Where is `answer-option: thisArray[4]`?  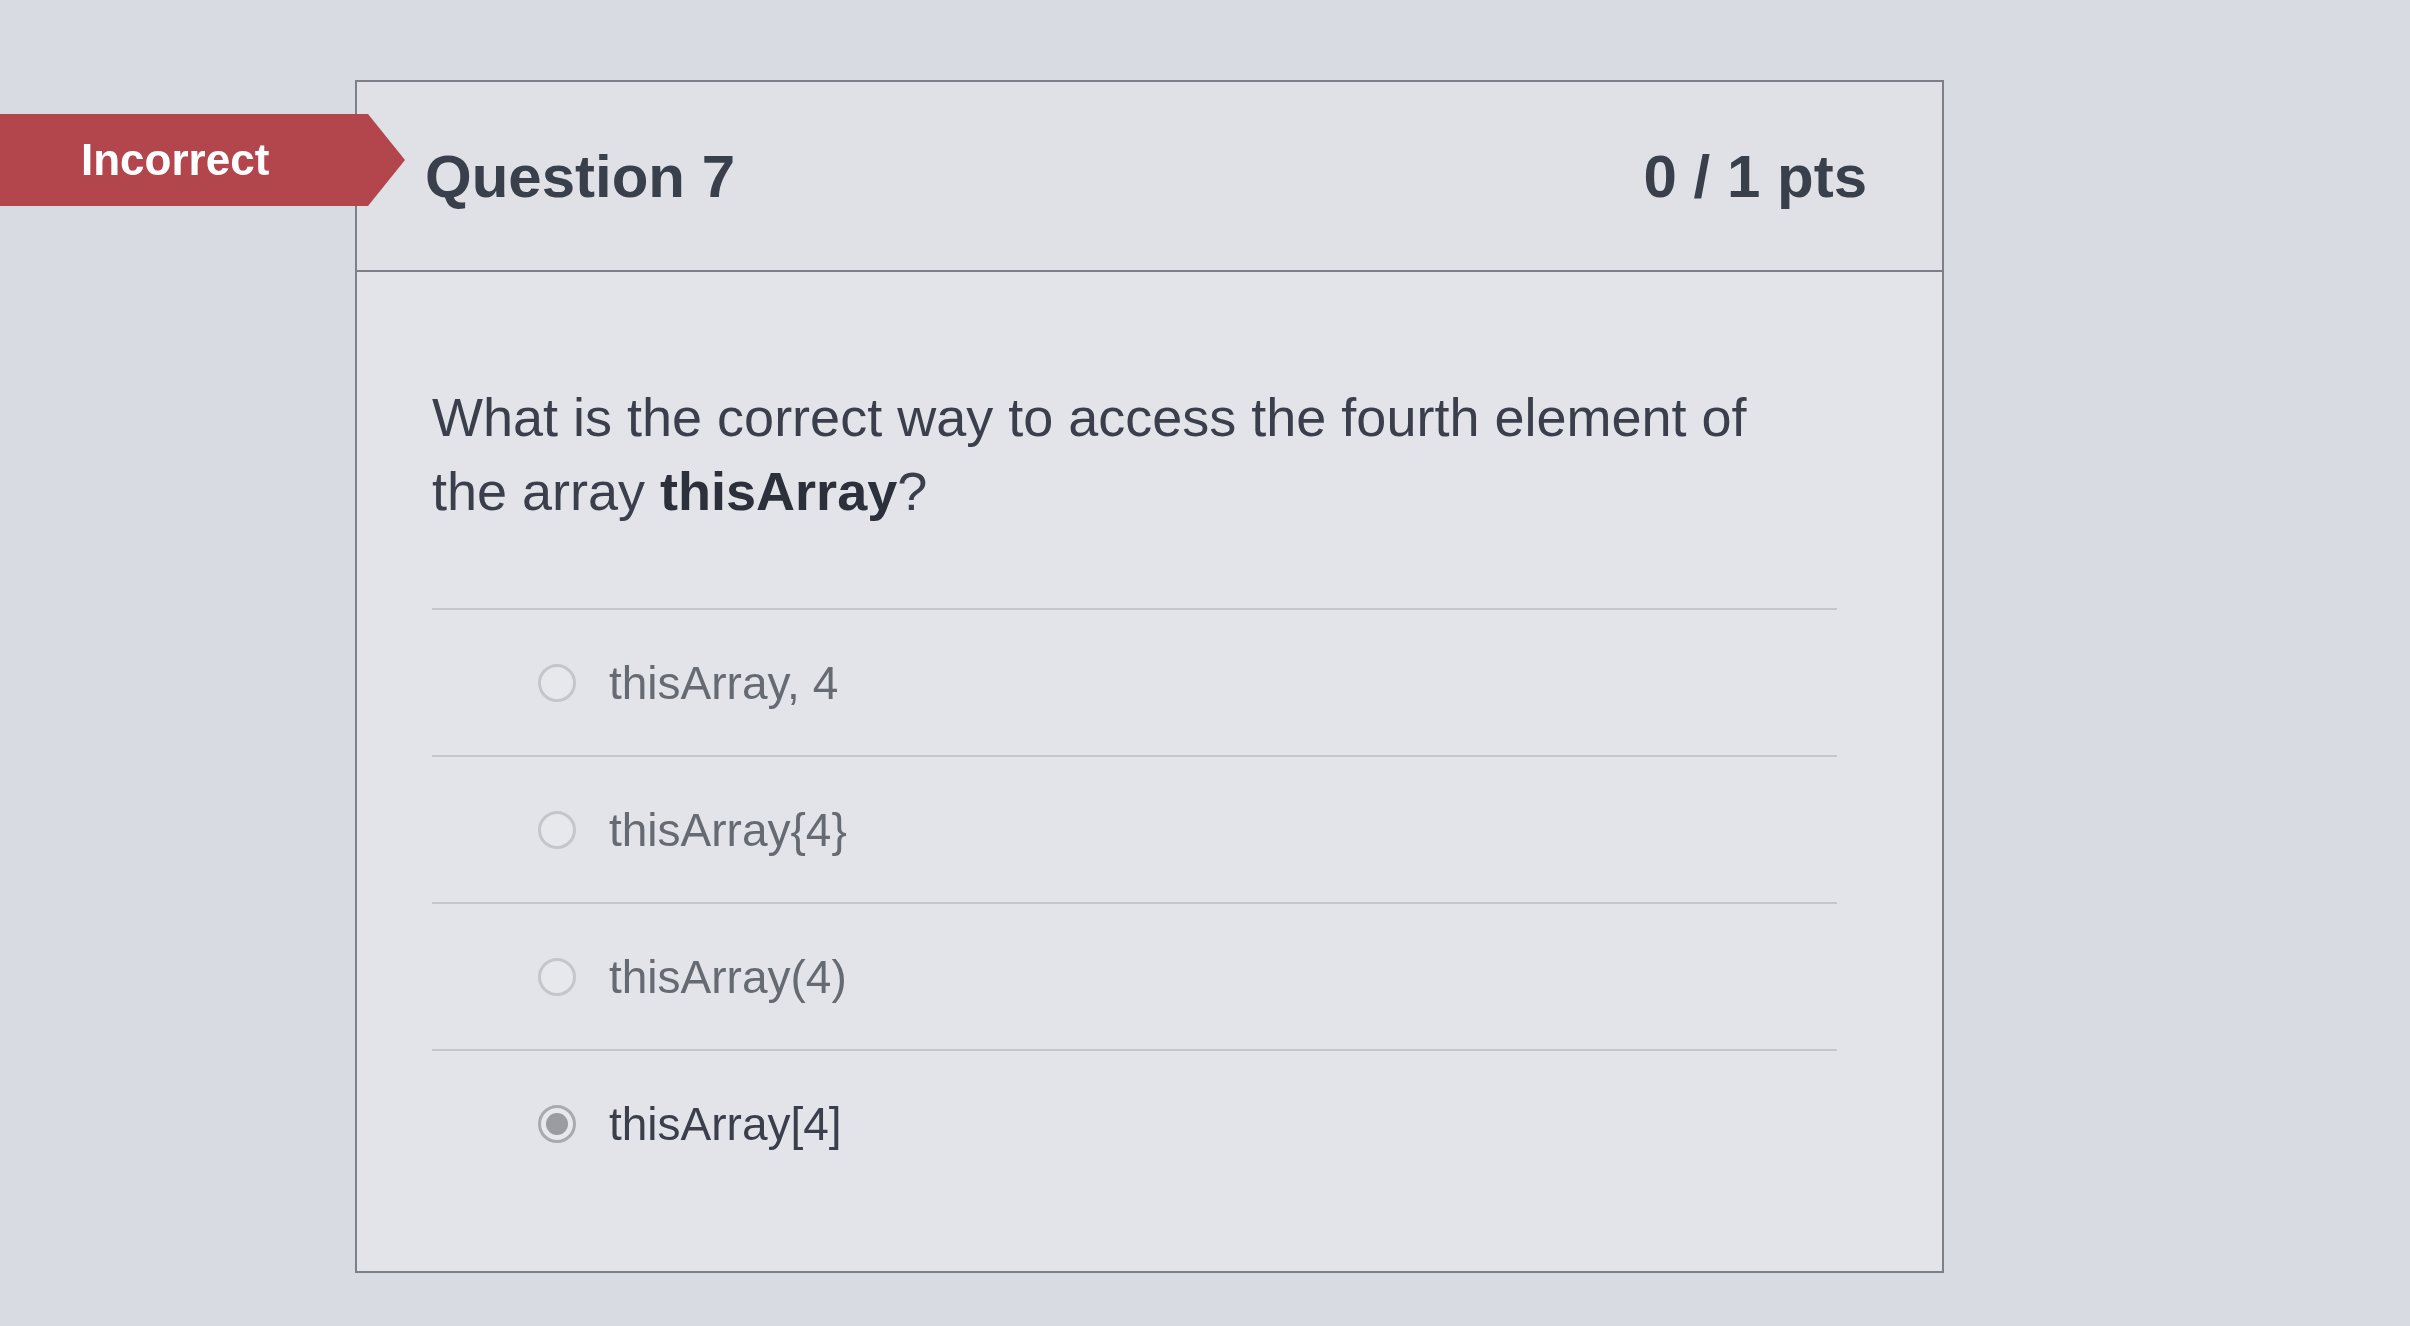 answer-option: thisArray[4] is located at coordinates (725, 1123).